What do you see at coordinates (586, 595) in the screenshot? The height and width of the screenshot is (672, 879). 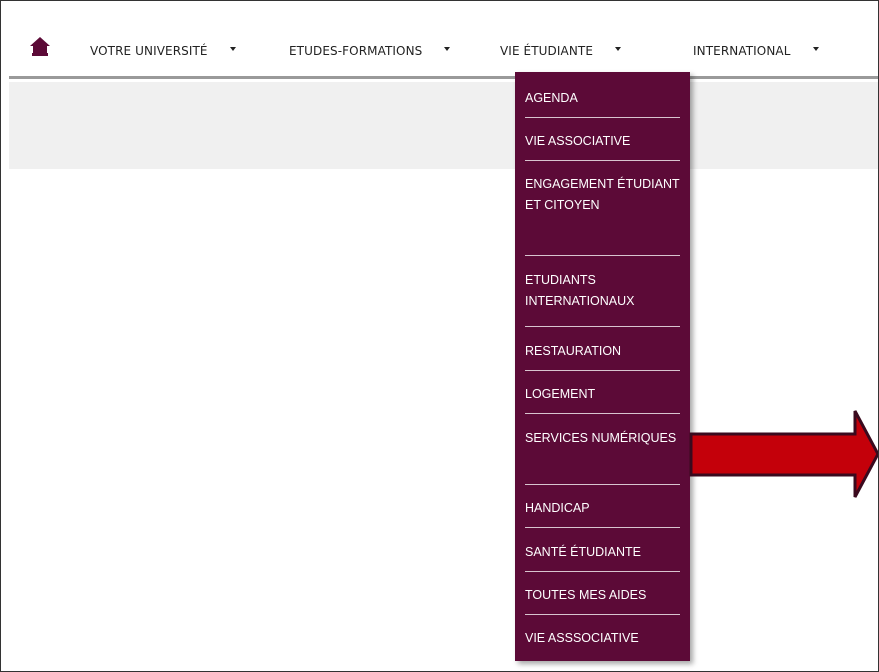 I see `menu-item-label: TOUTES MES AIDES` at bounding box center [586, 595].